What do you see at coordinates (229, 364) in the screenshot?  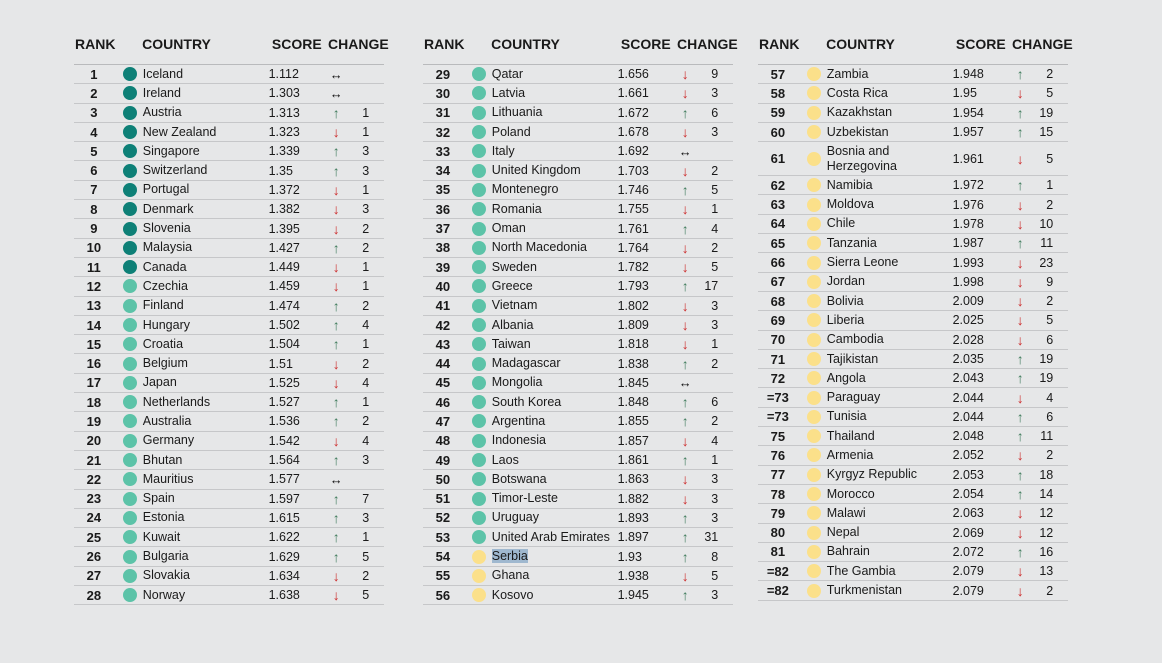 I see `table-row: 16 Belgium 1.51 ↓ 2` at bounding box center [229, 364].